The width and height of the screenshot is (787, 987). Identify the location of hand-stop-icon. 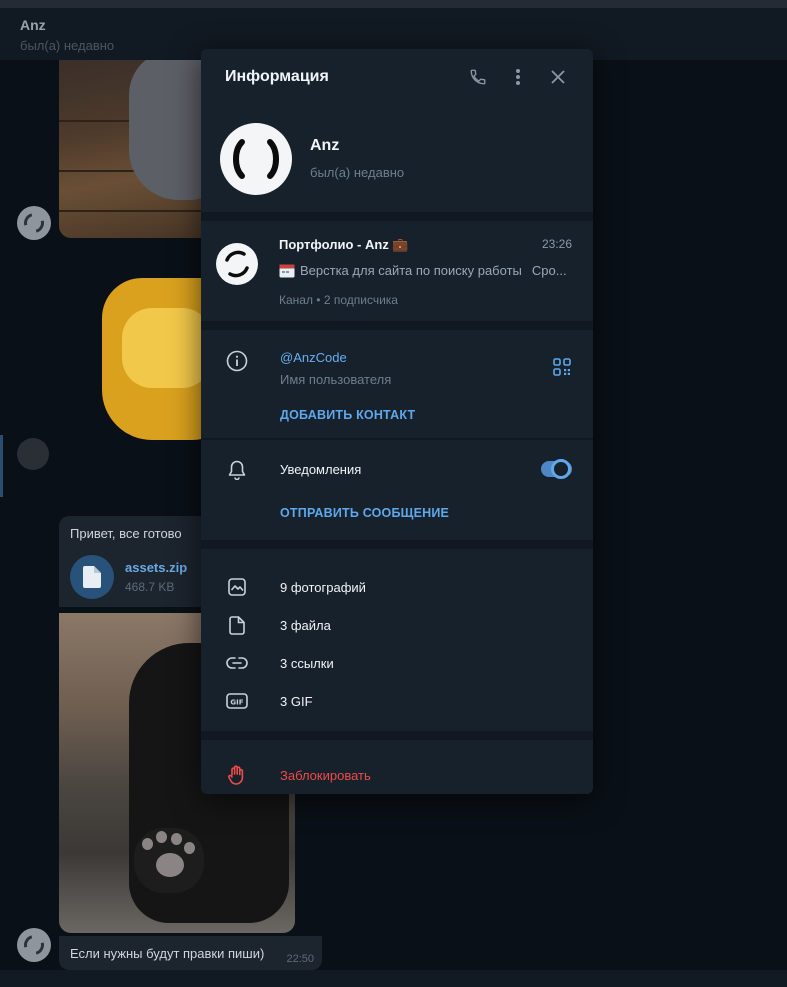
(237, 775).